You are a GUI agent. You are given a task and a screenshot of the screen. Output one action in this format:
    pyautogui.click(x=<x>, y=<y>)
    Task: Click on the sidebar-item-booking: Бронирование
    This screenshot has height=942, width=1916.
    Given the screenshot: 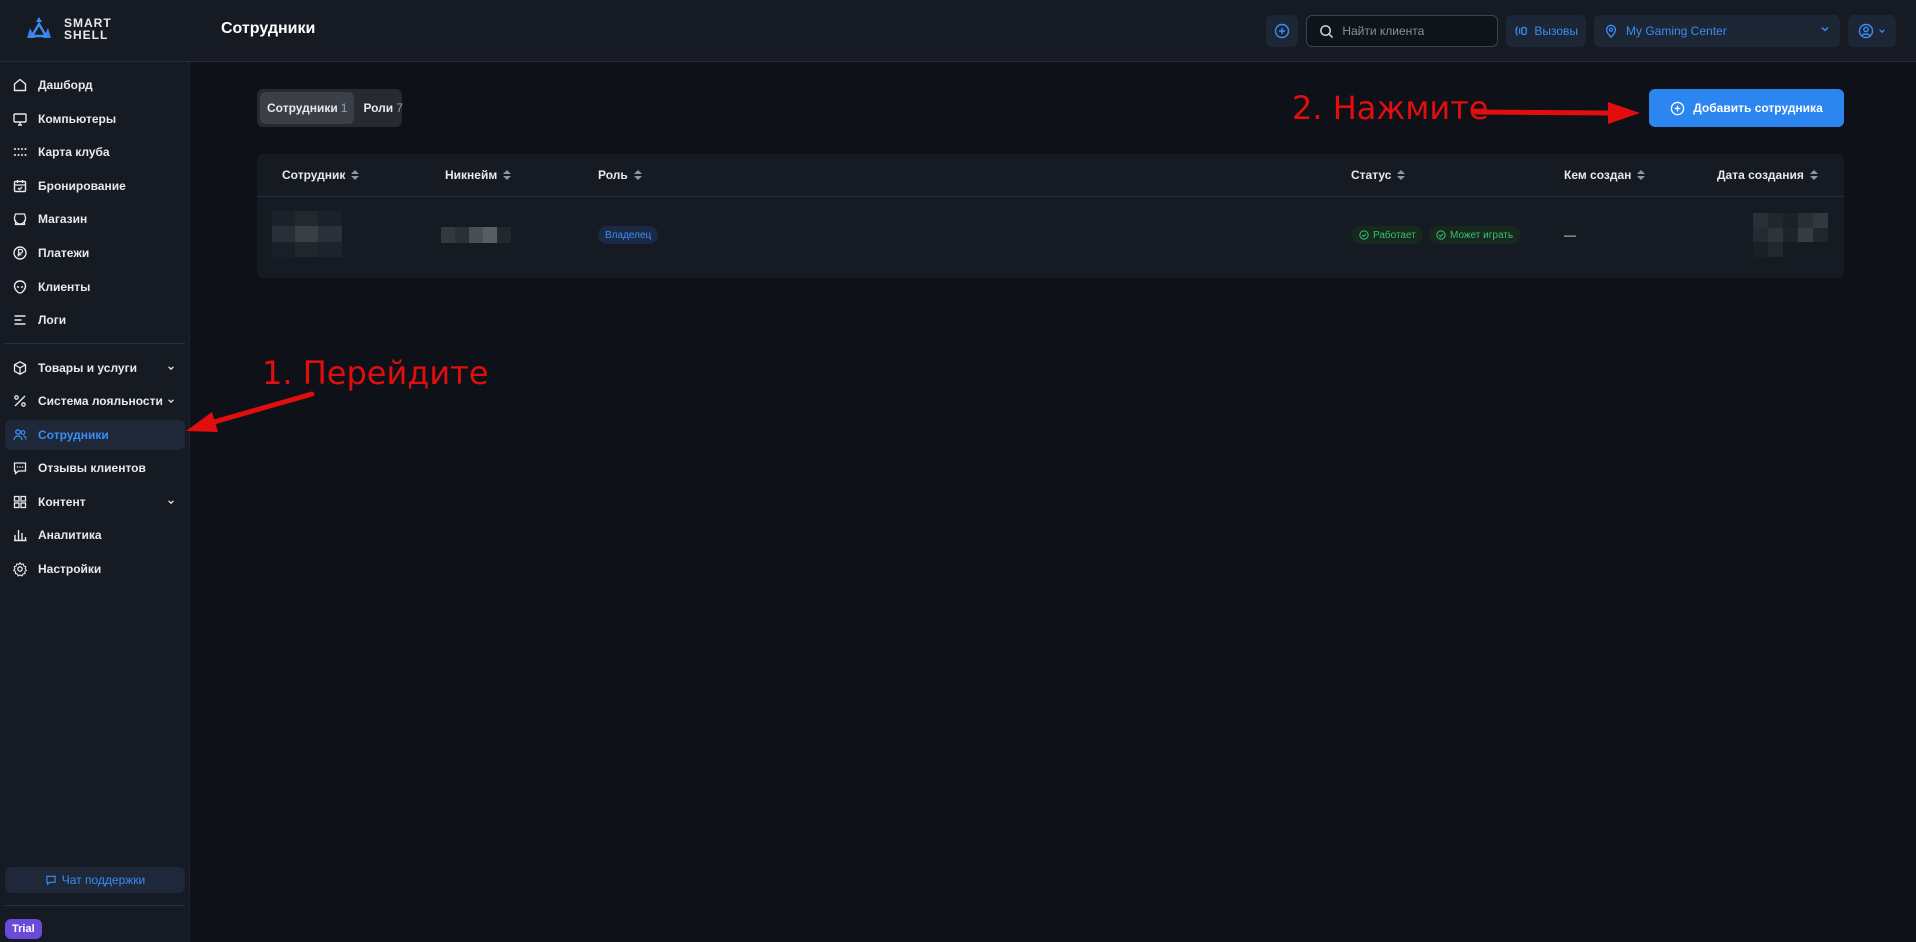 What is the action you would take?
    pyautogui.click(x=95, y=186)
    